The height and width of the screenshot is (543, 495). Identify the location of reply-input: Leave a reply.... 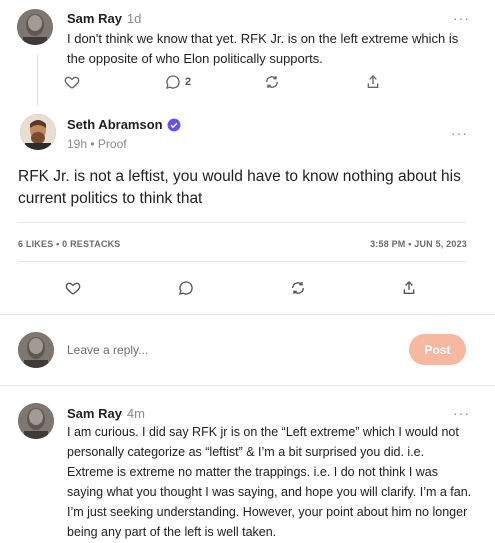
(107, 350).